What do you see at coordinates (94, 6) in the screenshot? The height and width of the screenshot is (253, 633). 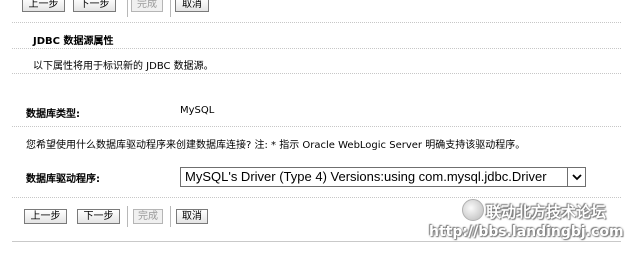 I see `next-button-top: 下一步` at bounding box center [94, 6].